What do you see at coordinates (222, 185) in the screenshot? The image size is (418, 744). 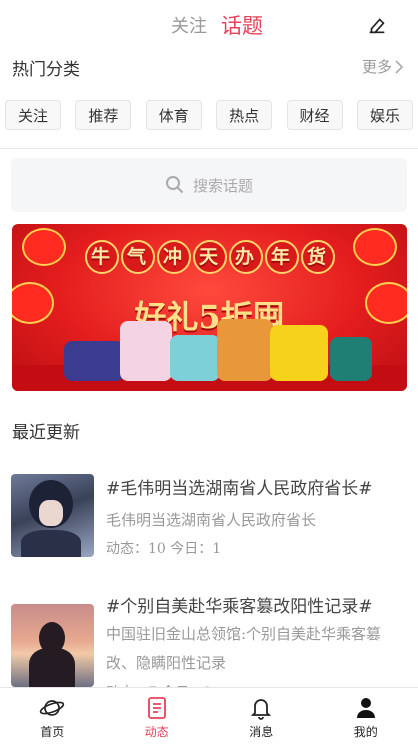 I see `search-placeholder: 搜索话题` at bounding box center [222, 185].